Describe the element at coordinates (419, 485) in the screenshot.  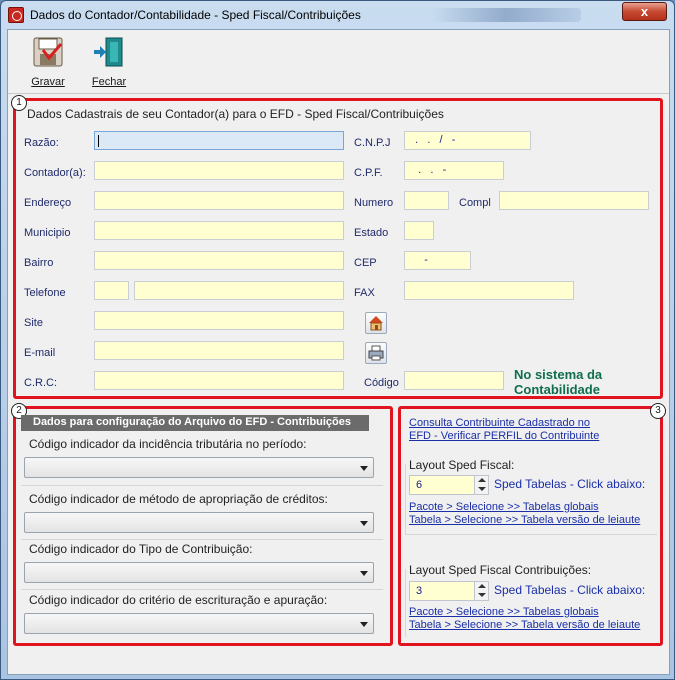
I see `layout-fiscal-value: 6` at that location.